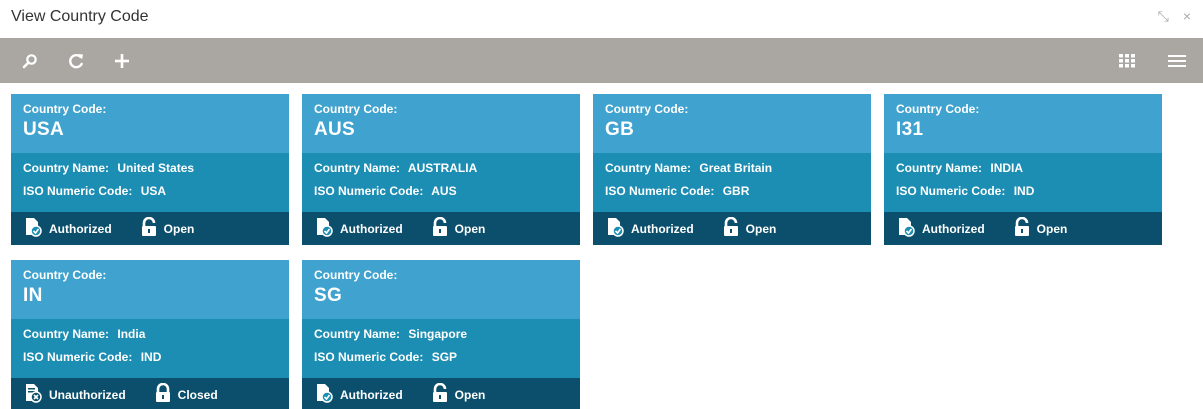 Image resolution: width=1203 pixels, height=409 pixels. Describe the element at coordinates (441, 337) in the screenshot. I see `country-name-row: Country Name: Singapore` at that location.